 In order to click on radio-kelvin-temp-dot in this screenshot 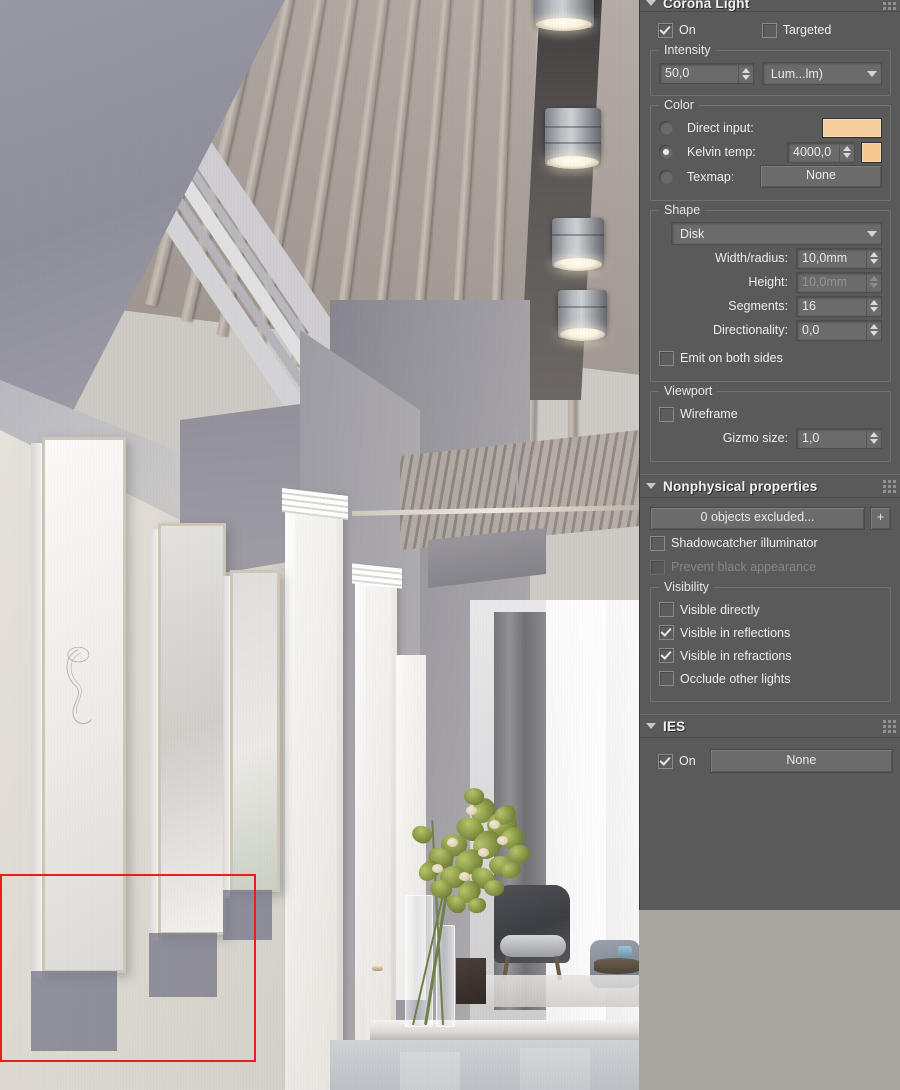, I will do `click(666, 152)`.